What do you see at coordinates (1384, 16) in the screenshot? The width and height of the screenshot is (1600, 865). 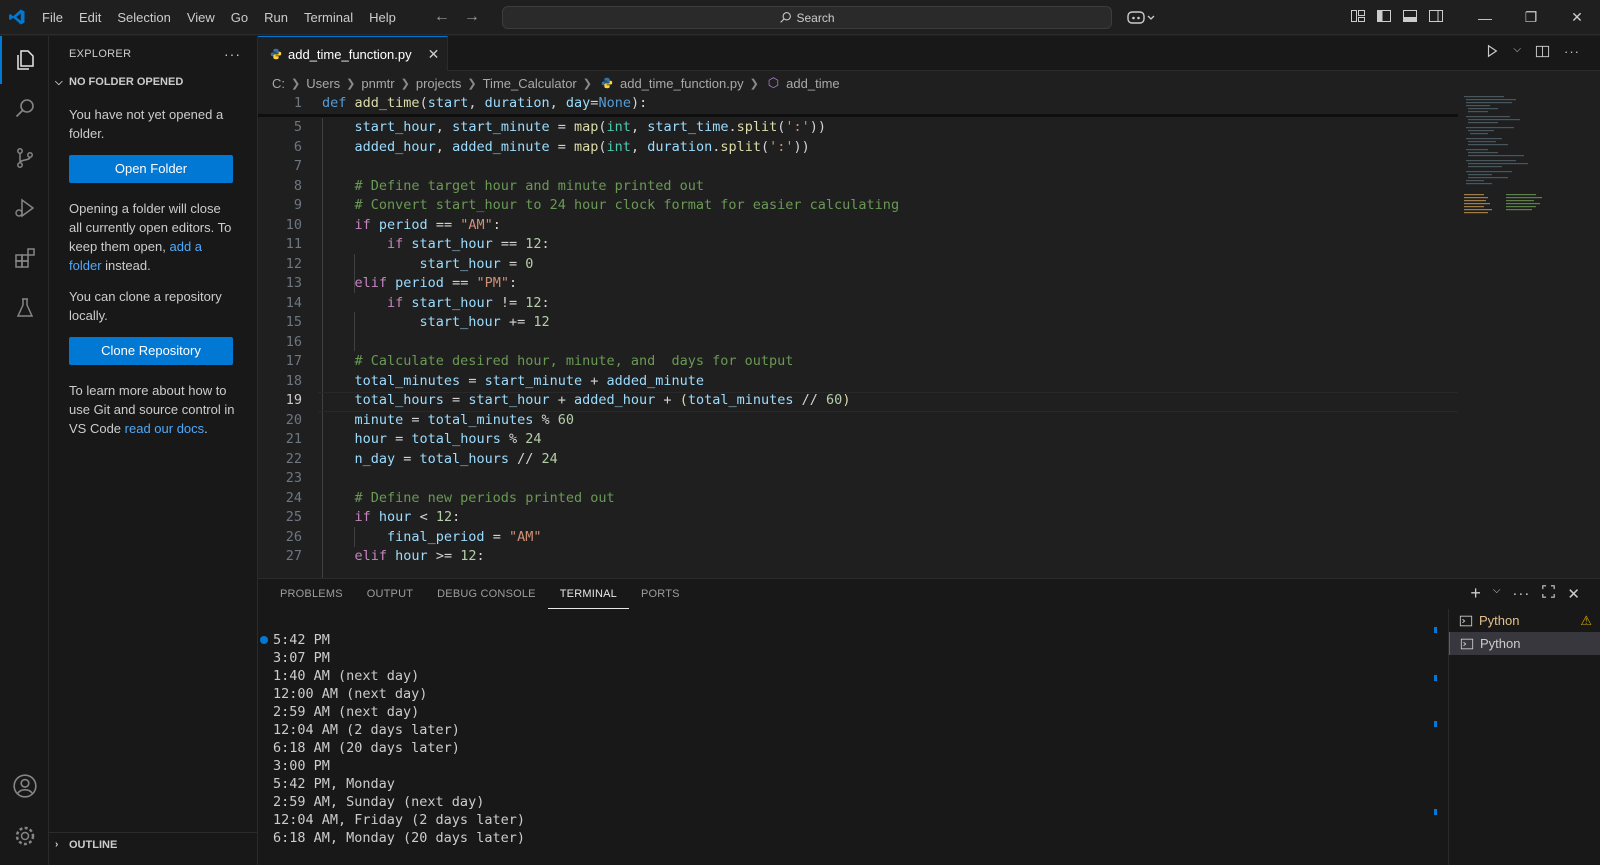 I see `toggle-sidebar-icon` at bounding box center [1384, 16].